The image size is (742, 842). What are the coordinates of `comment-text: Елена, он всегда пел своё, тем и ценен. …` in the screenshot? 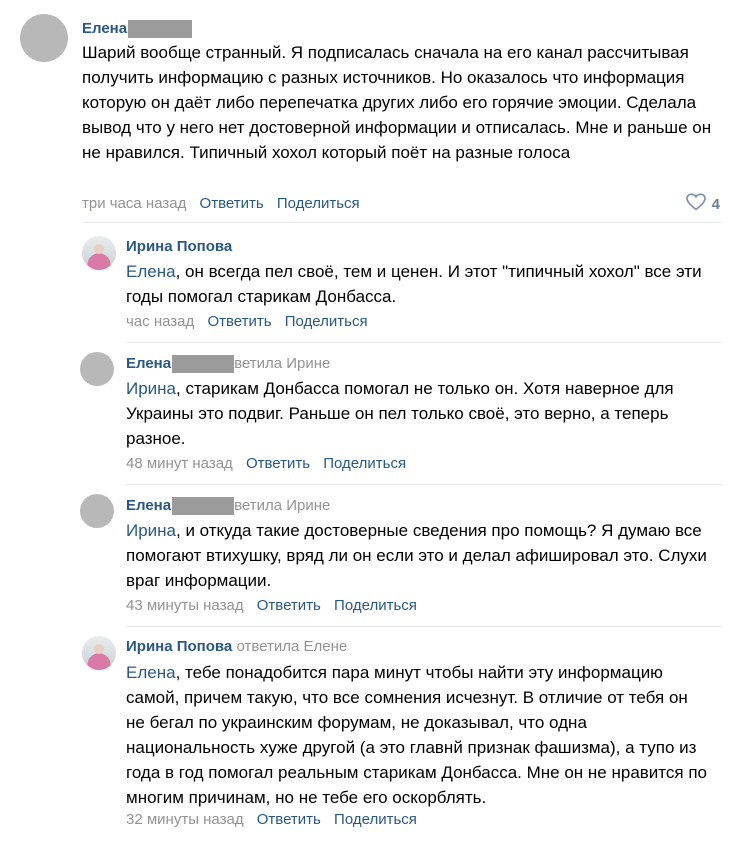 It's located at (414, 284).